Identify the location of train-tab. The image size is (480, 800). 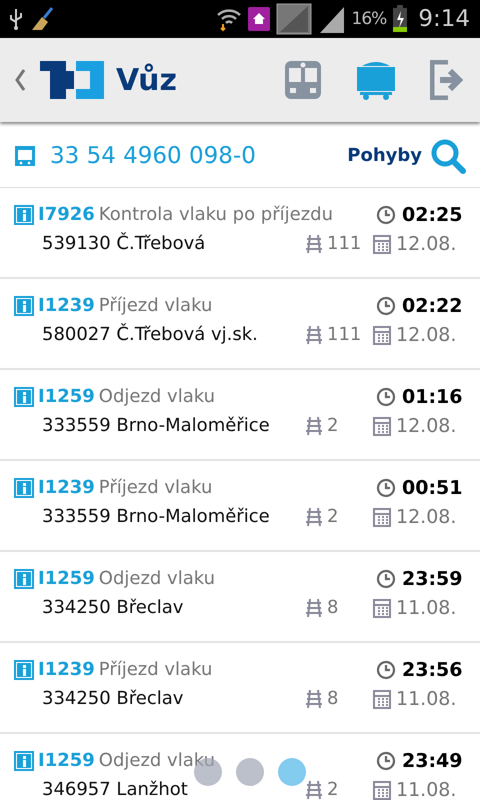
(303, 80).